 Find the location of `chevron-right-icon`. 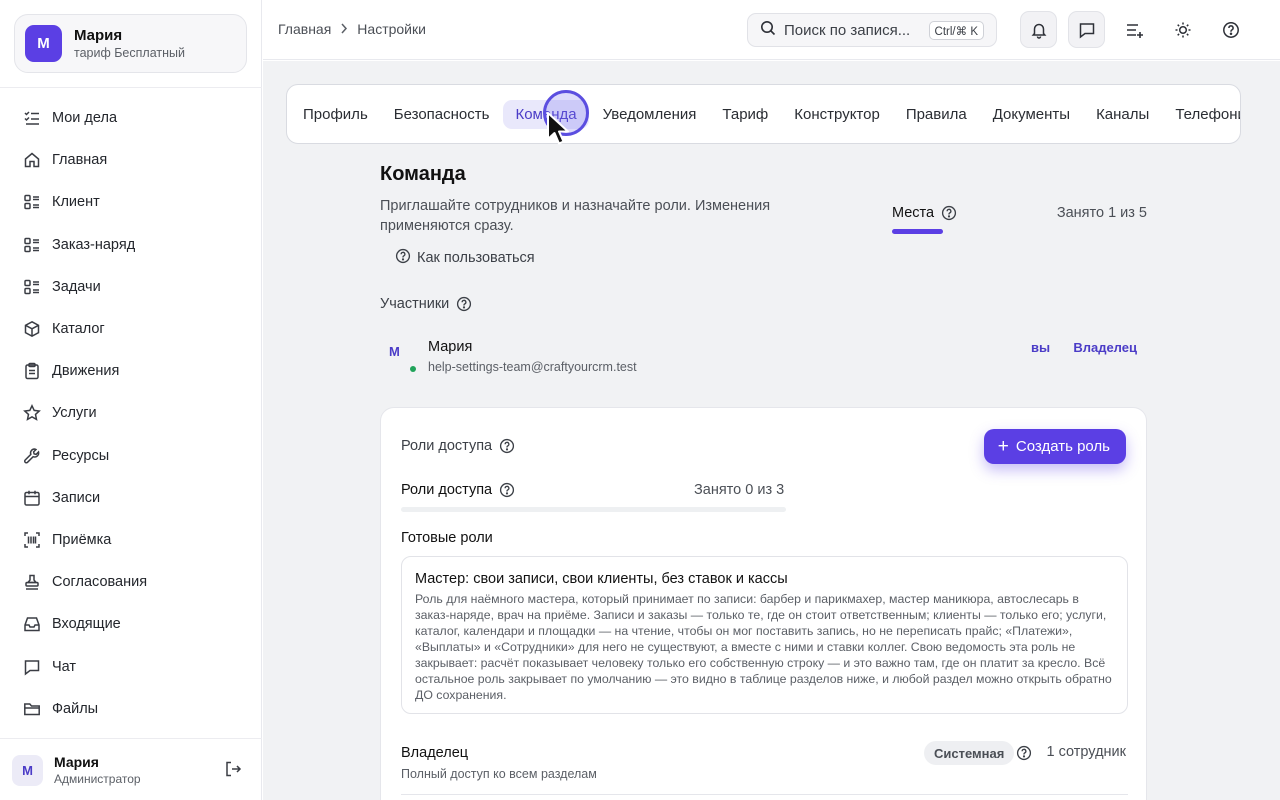

chevron-right-icon is located at coordinates (344, 29).